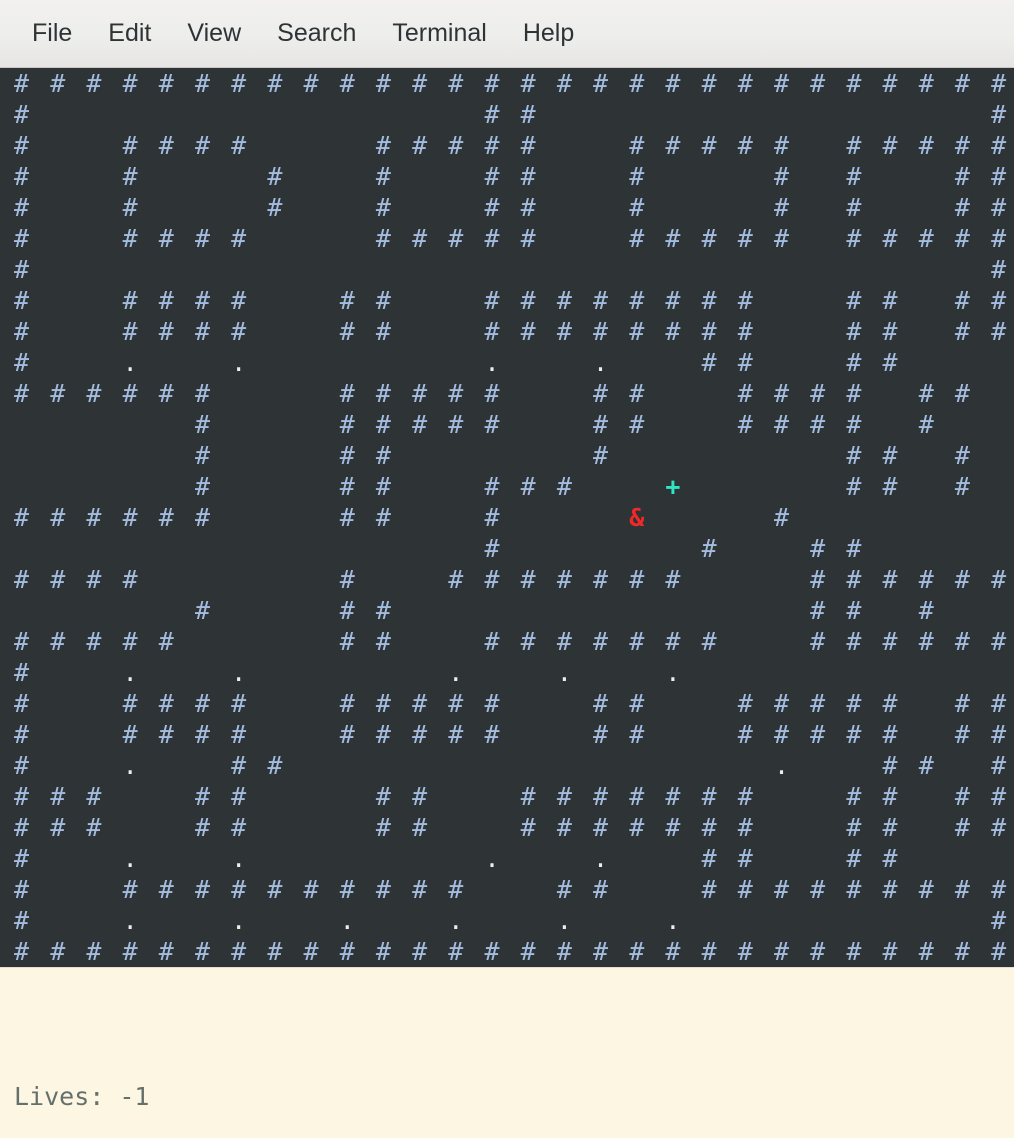  What do you see at coordinates (52, 33) in the screenshot?
I see `menu-file: File` at bounding box center [52, 33].